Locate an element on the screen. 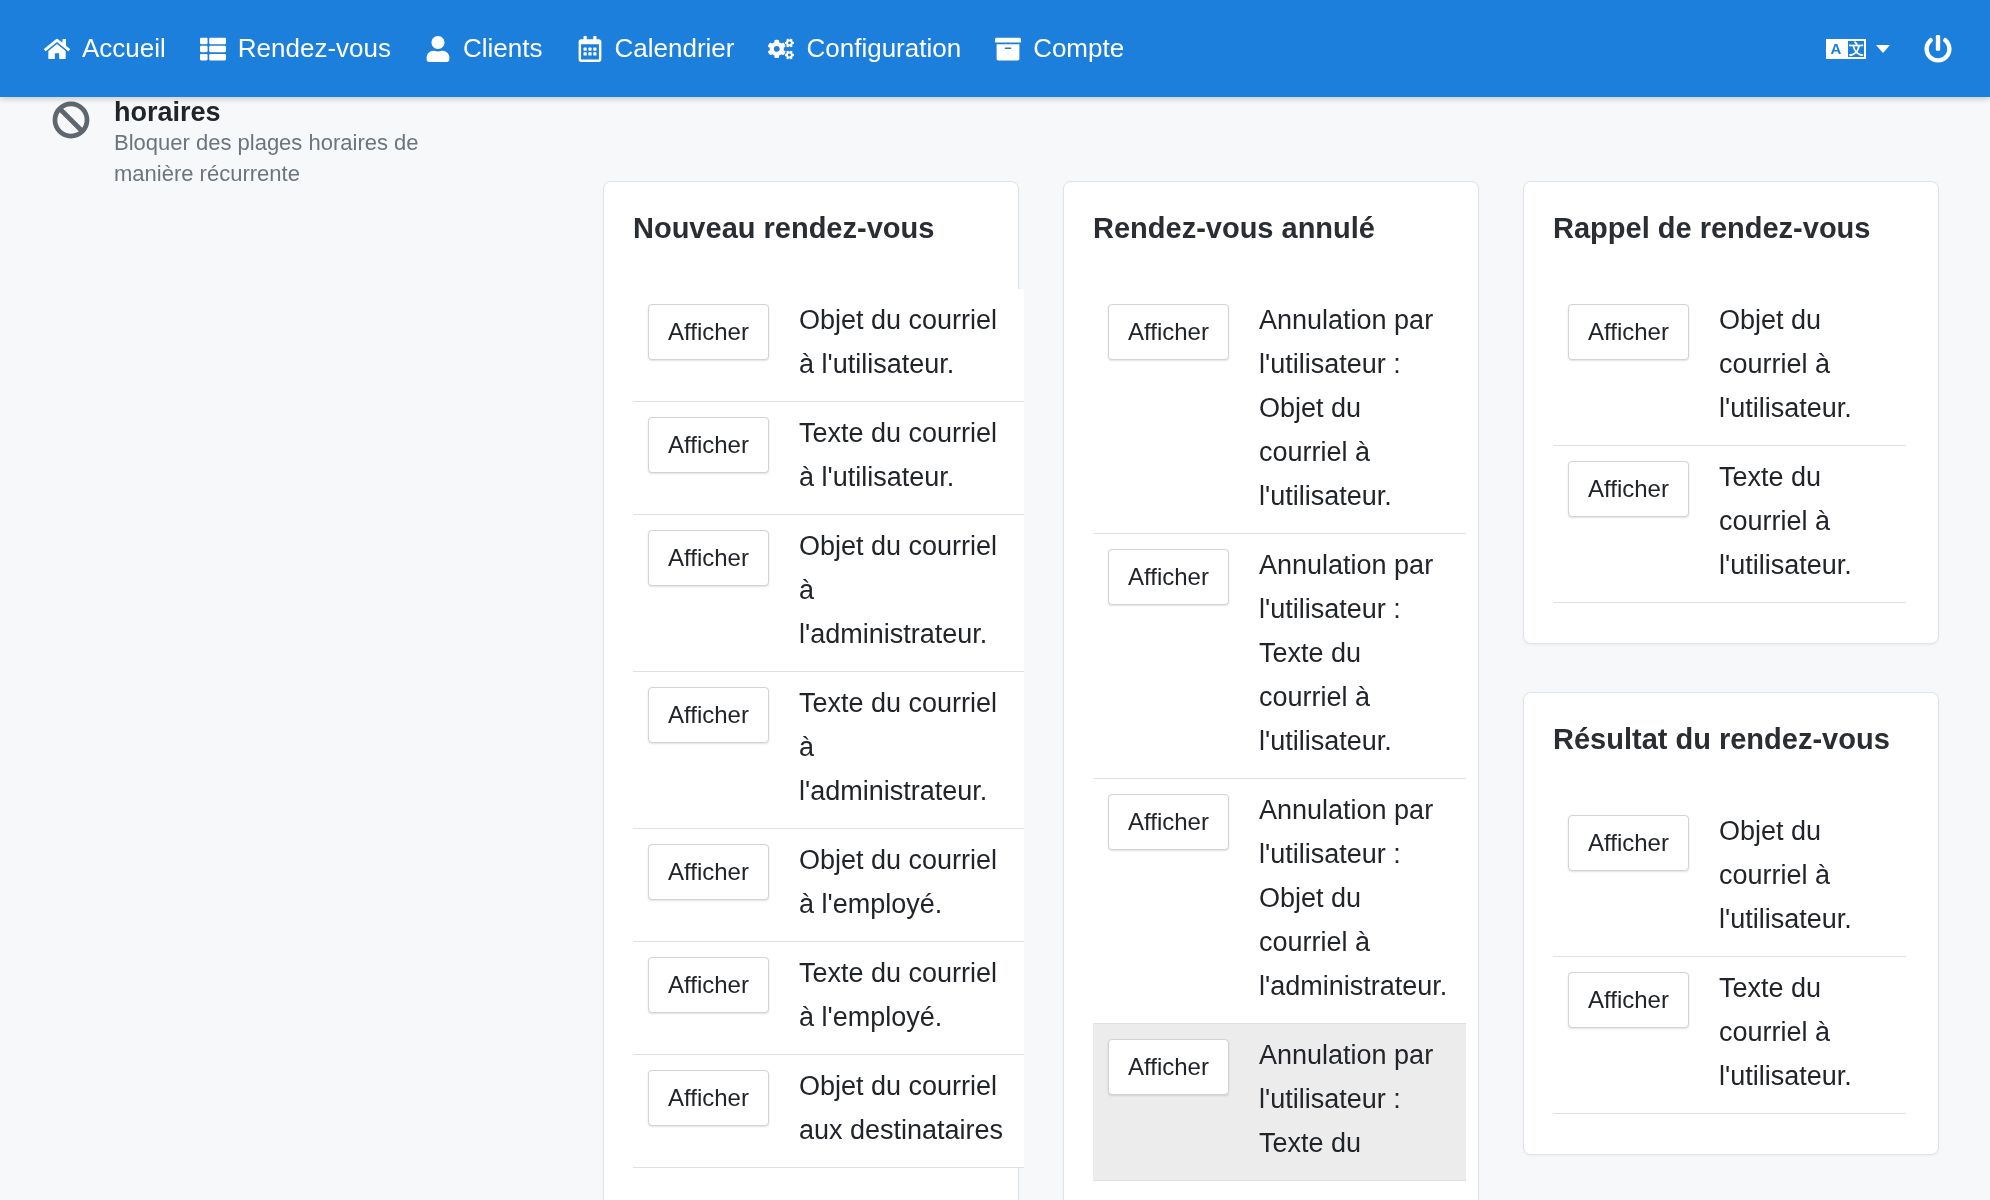  template-label: Annulation par l'utilisateur : Texte du courriel à l'utilisateur. is located at coordinates (1347, 653).